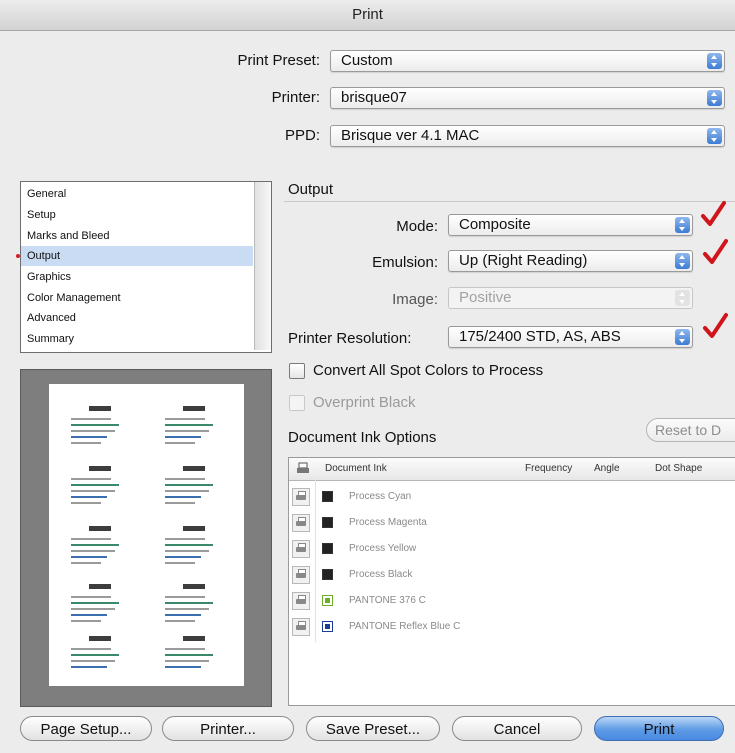 The width and height of the screenshot is (735, 753). What do you see at coordinates (311, 189) in the screenshot?
I see `output-section-title: Output` at bounding box center [311, 189].